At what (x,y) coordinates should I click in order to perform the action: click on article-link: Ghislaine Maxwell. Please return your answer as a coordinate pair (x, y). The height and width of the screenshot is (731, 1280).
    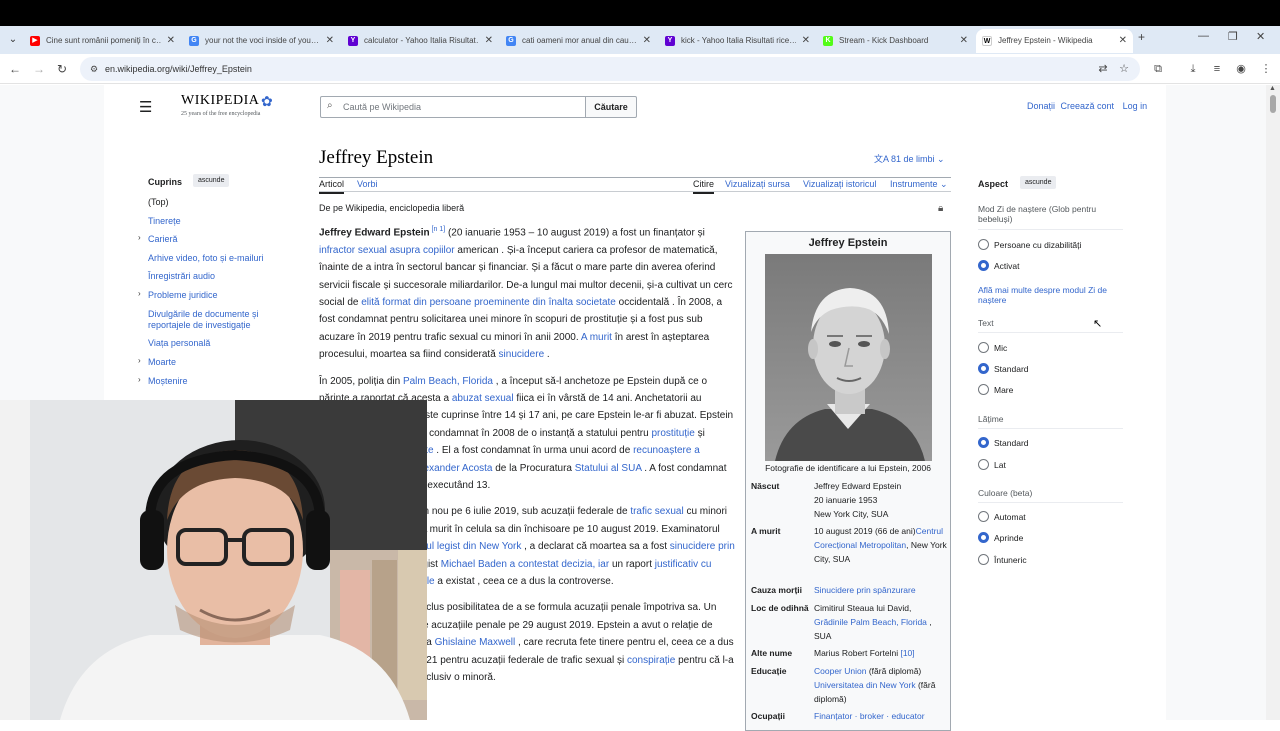
    Looking at the image, I should click on (475, 642).